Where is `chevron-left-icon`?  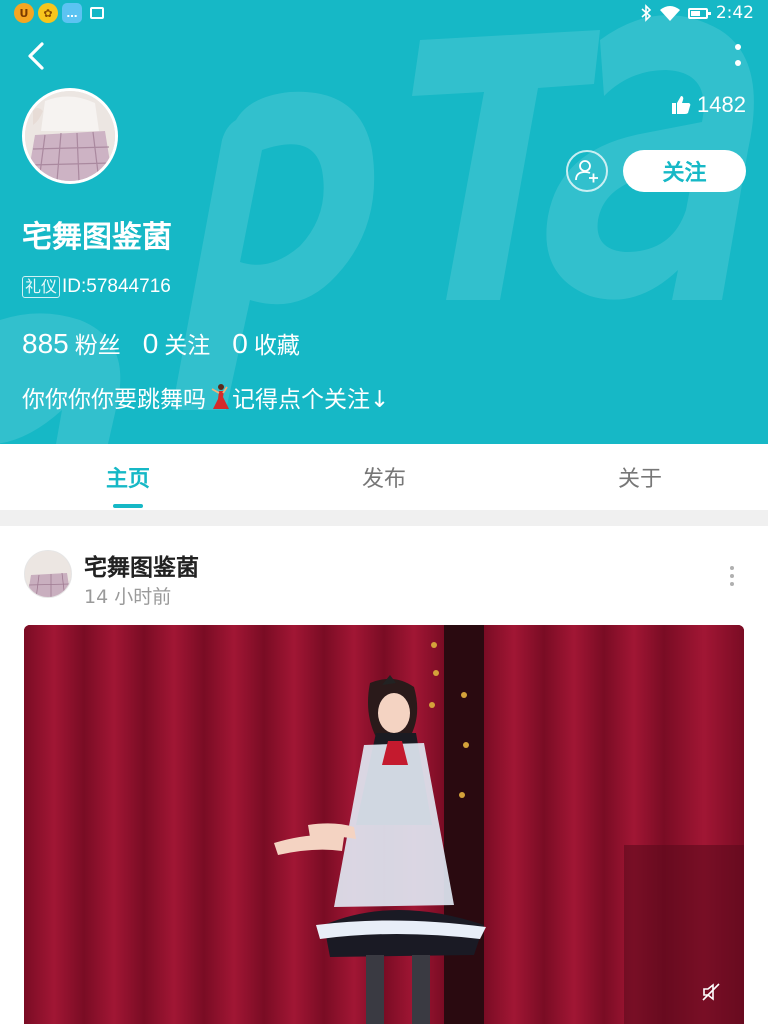 chevron-left-icon is located at coordinates (36, 56).